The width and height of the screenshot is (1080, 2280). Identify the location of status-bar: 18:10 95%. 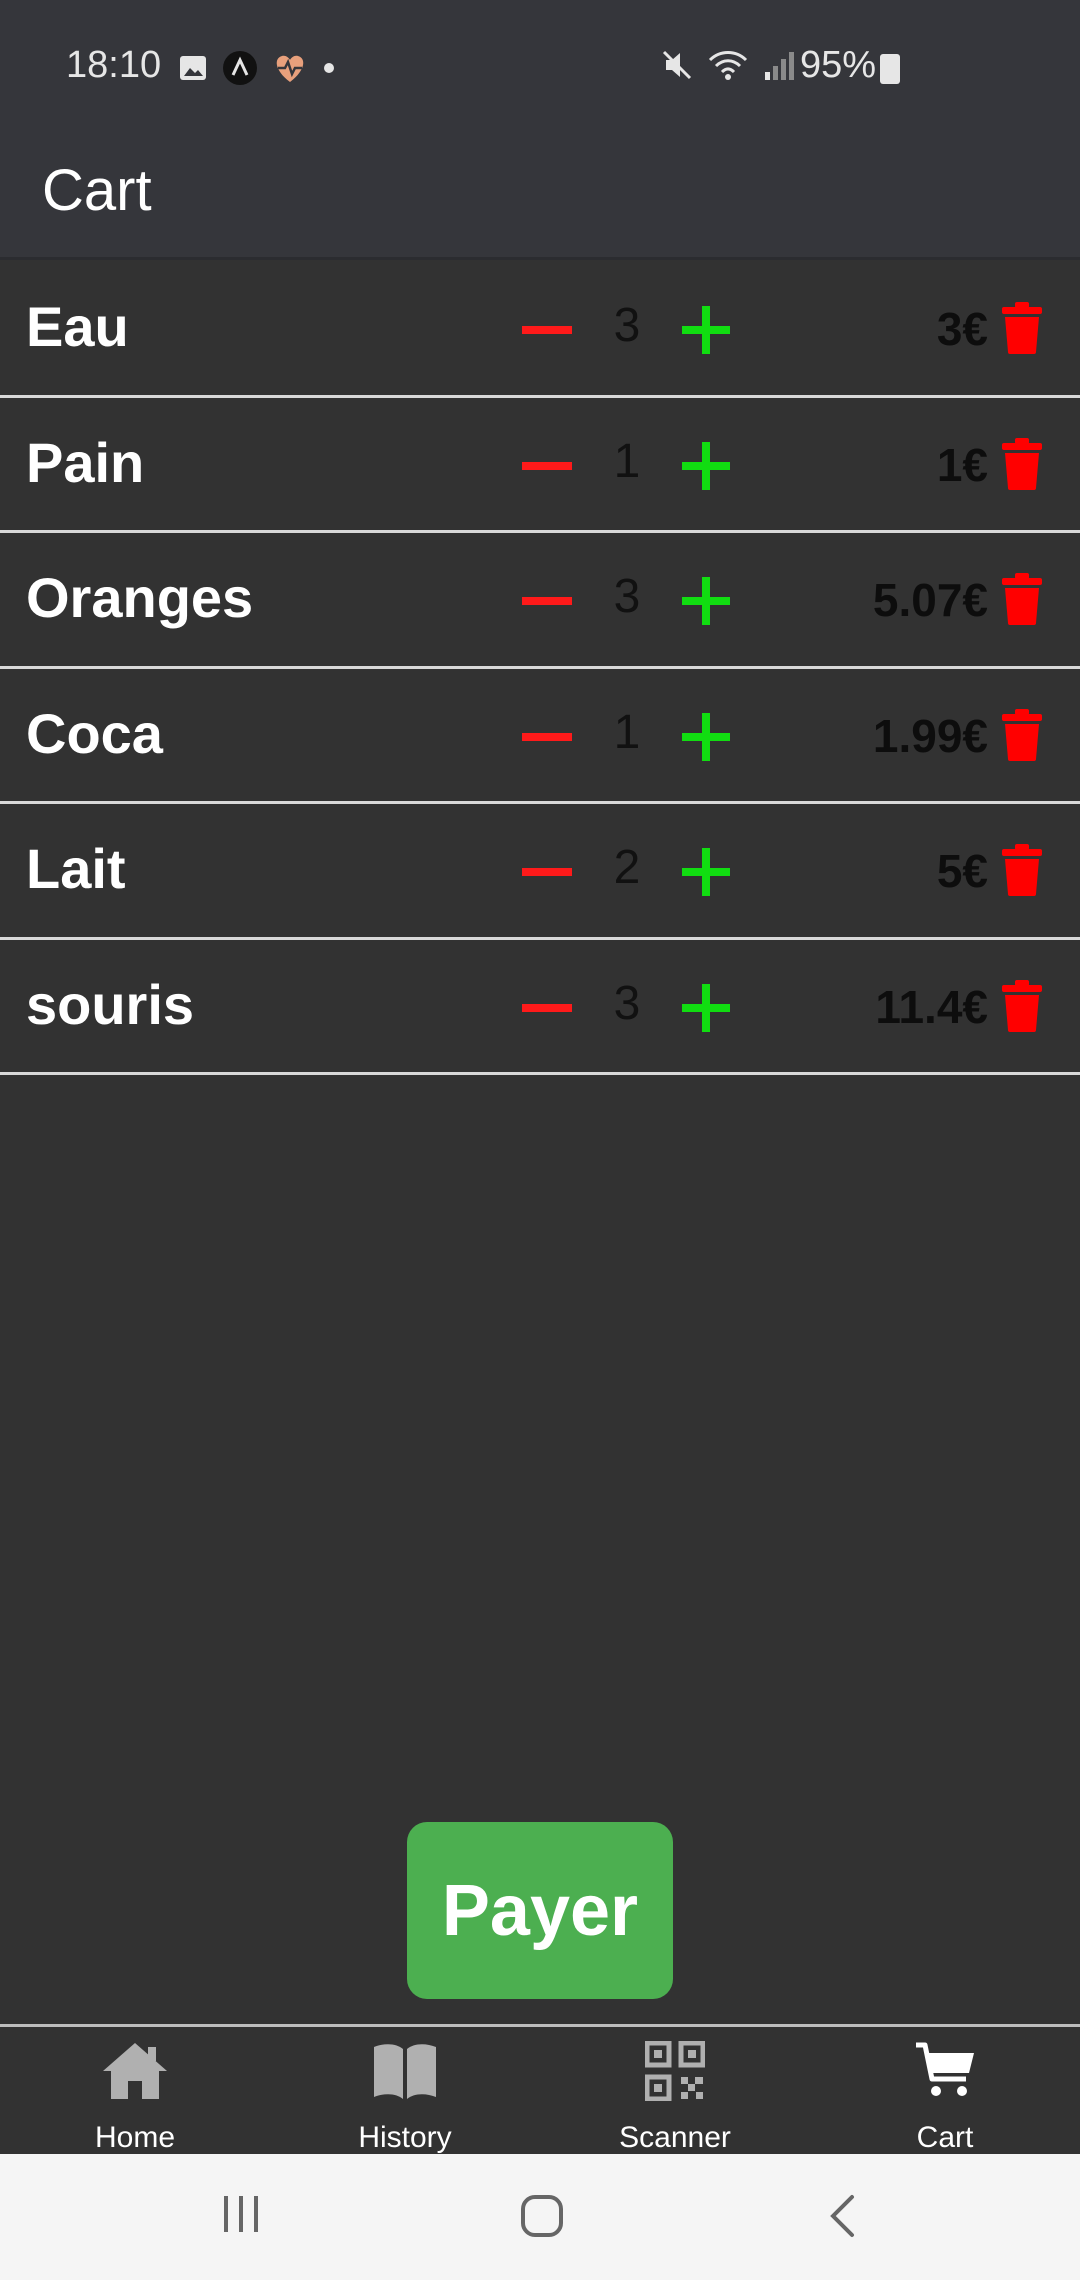
(540, 67).